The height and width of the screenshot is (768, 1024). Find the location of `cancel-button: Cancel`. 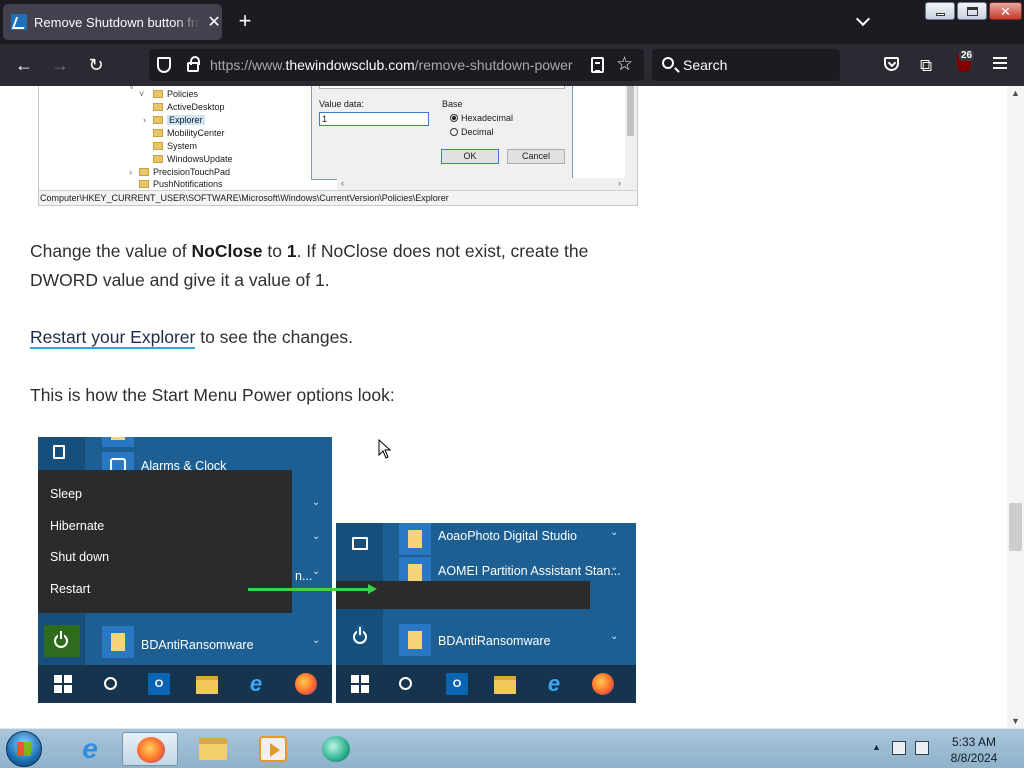

cancel-button: Cancel is located at coordinates (536, 156).